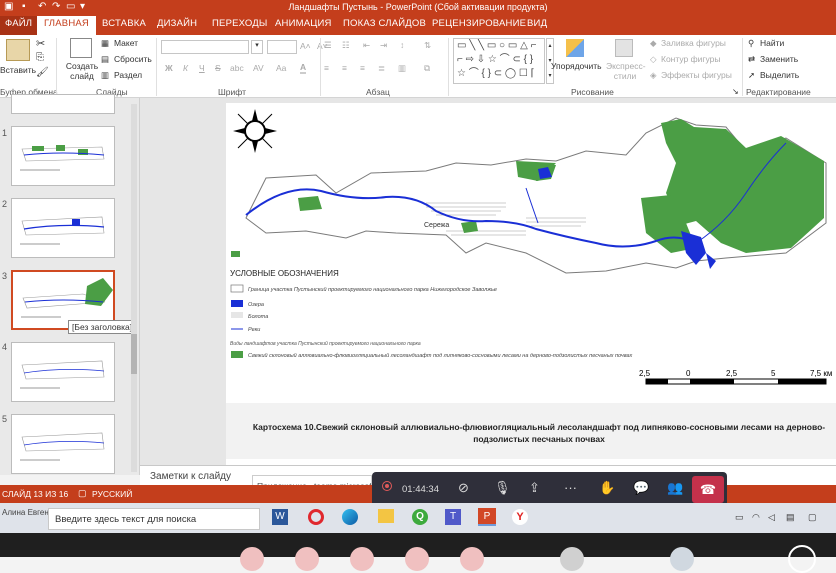 This screenshot has height=573, width=836. What do you see at coordinates (735, 91) in the screenshot?
I see `drawing-dialog-launcher-icon: ↘` at bounding box center [735, 91].